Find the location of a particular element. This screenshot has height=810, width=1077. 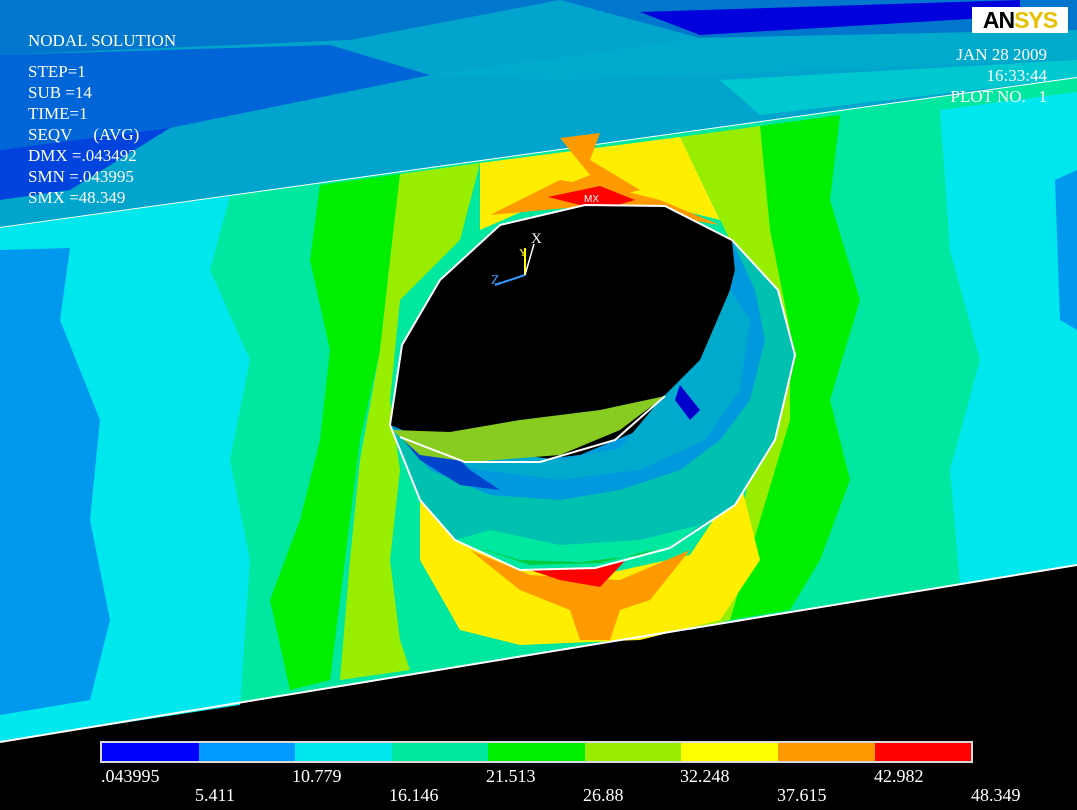

legend-label: 16.146 is located at coordinates (414, 795).